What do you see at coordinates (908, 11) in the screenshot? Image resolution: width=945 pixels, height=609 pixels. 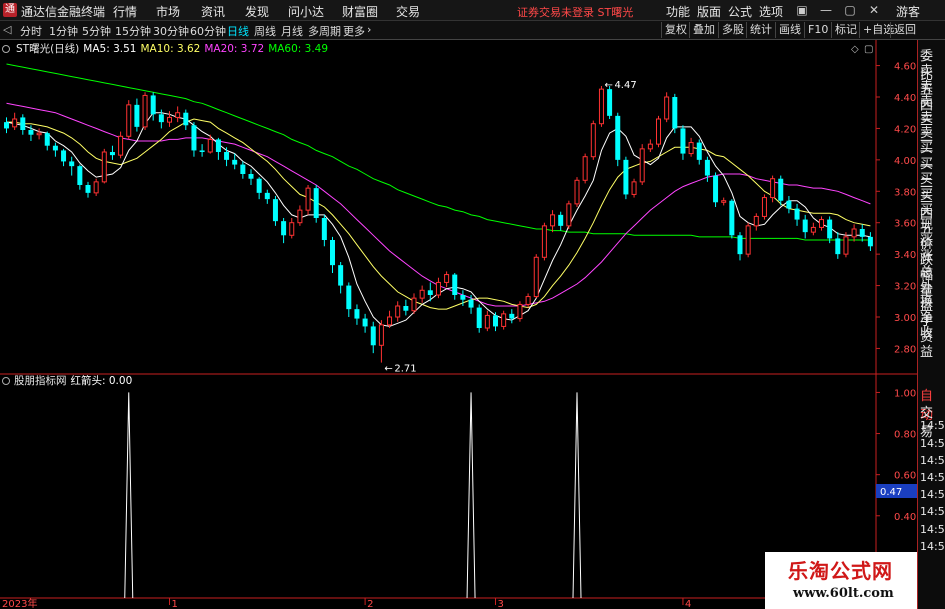 I see `guest-button: 游客` at bounding box center [908, 11].